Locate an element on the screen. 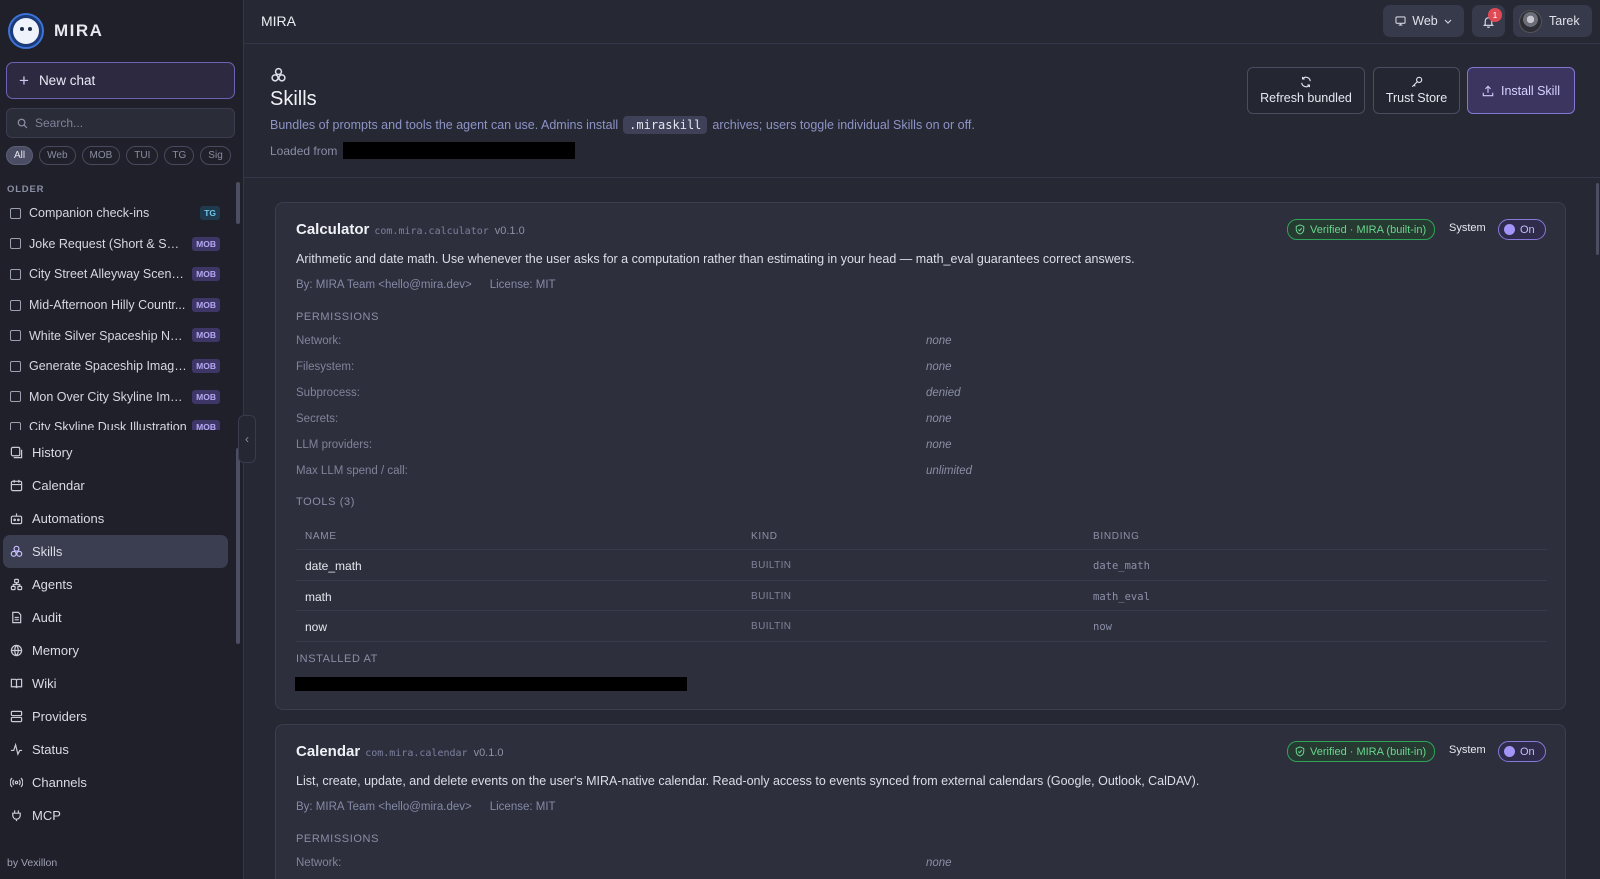  skill-name-row: Calendar com.mira.calendar v0.1.0 is located at coordinates (400, 751).